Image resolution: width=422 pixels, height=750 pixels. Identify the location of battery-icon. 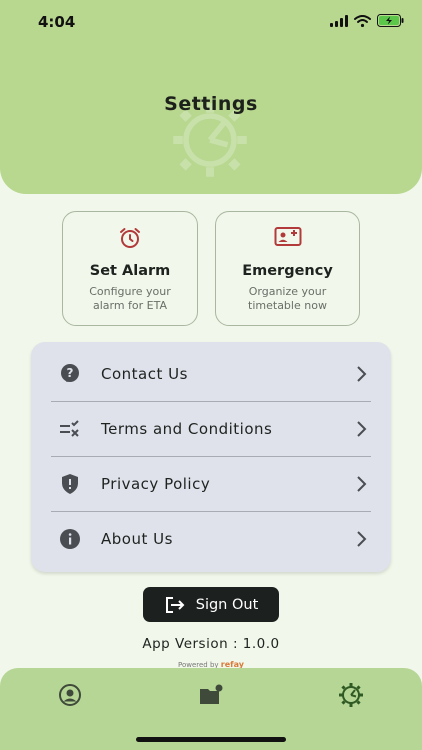
(390, 20).